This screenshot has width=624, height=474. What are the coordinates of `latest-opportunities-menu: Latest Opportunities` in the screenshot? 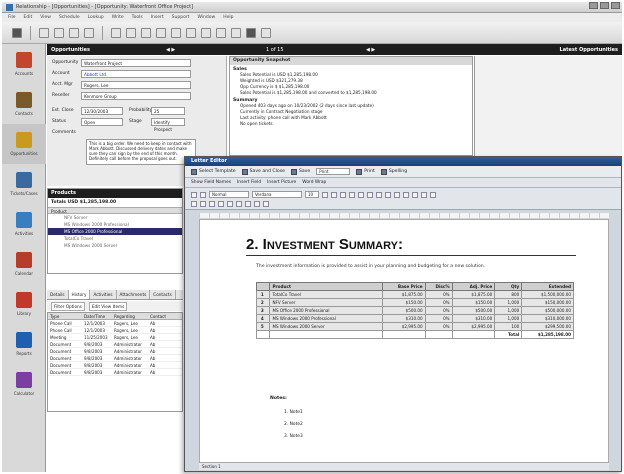 It's located at (589, 50).